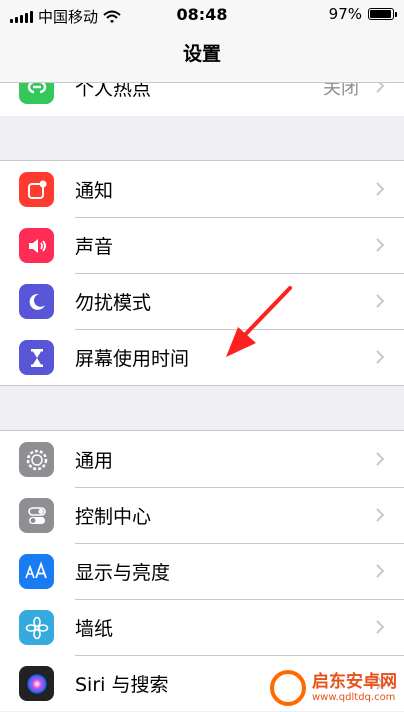 The height and width of the screenshot is (712, 404). I want to click on settings-row-label: Siri 与搜索, so click(122, 684).